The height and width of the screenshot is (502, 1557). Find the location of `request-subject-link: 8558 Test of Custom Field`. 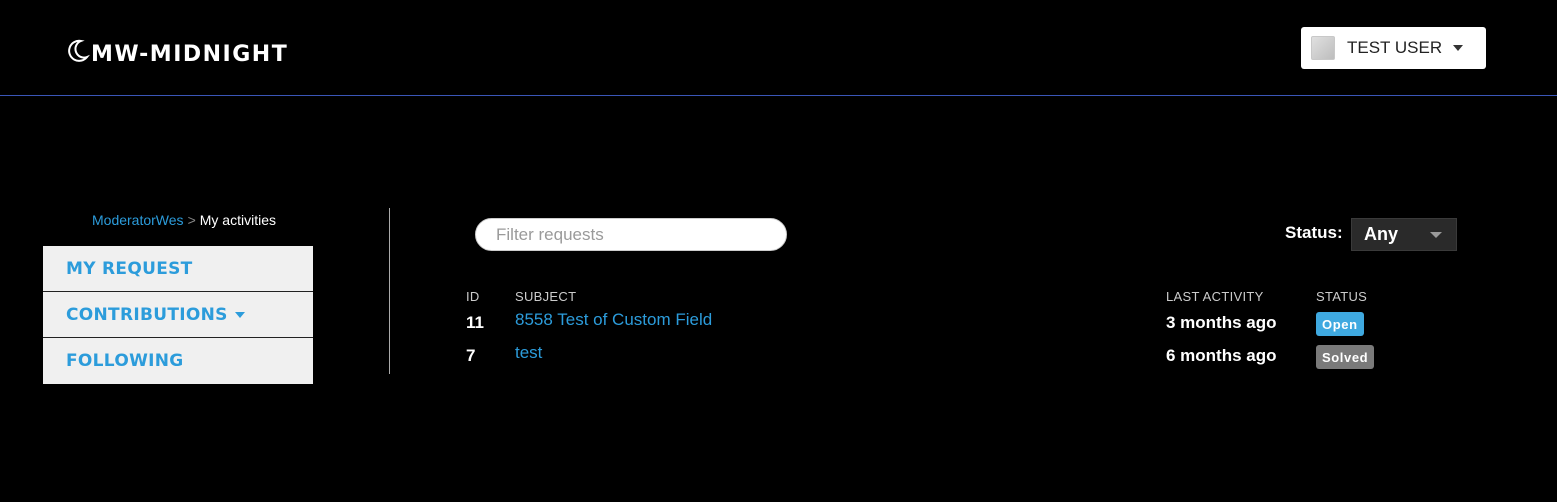

request-subject-link: 8558 Test of Custom Field is located at coordinates (613, 320).